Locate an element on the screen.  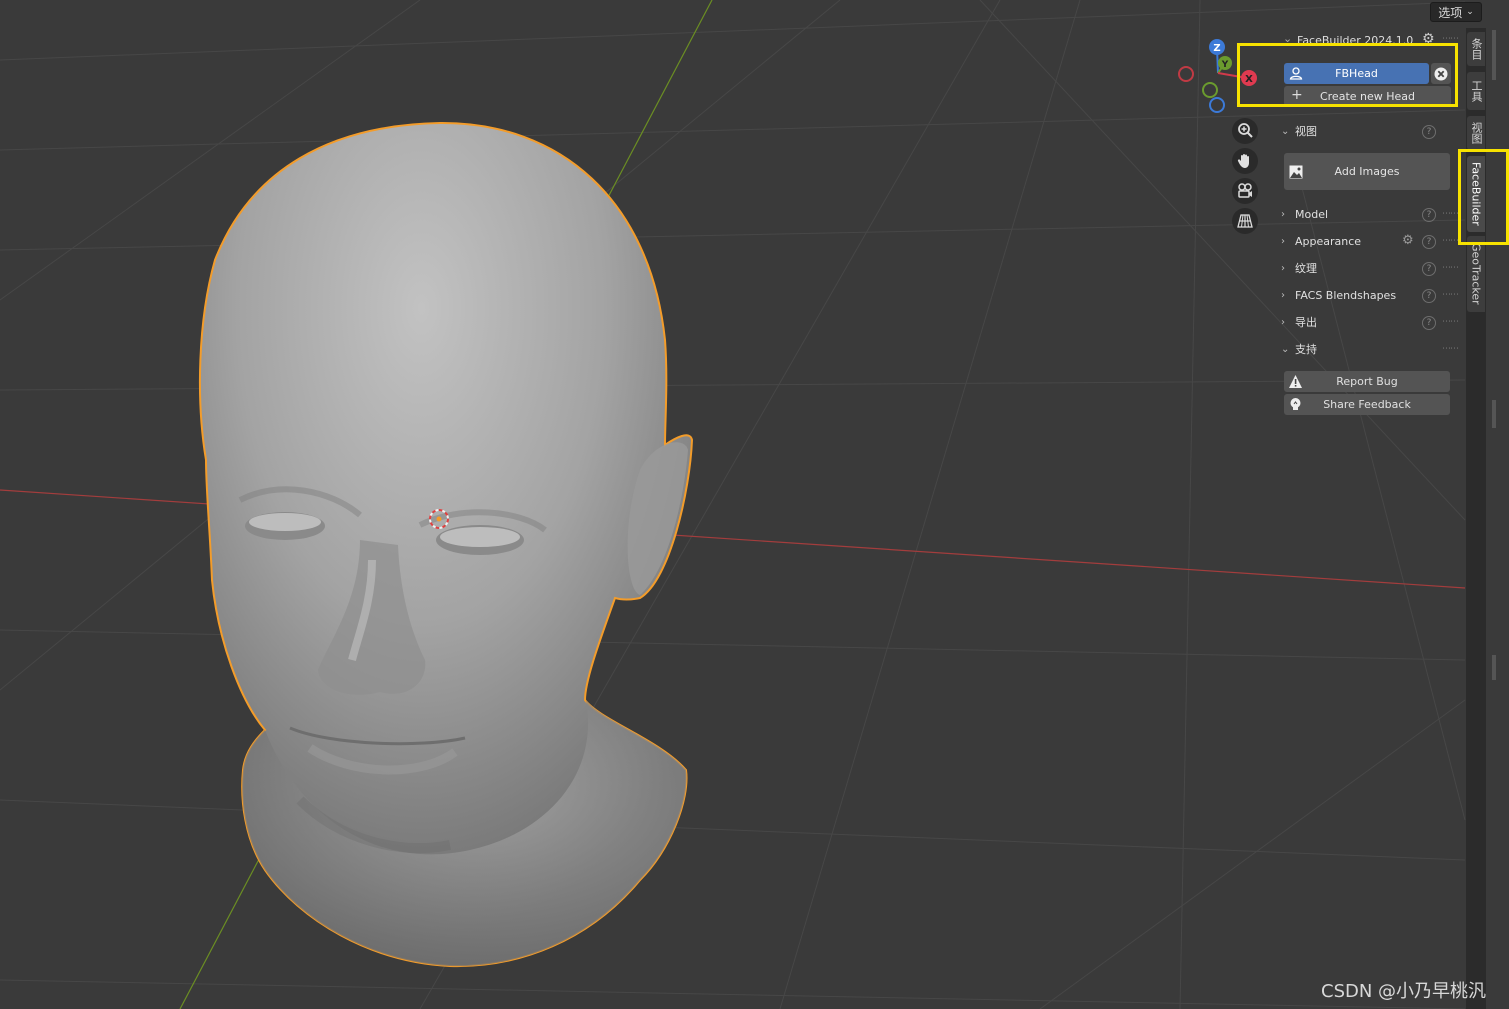
warning-icon is located at coordinates (1295, 381).